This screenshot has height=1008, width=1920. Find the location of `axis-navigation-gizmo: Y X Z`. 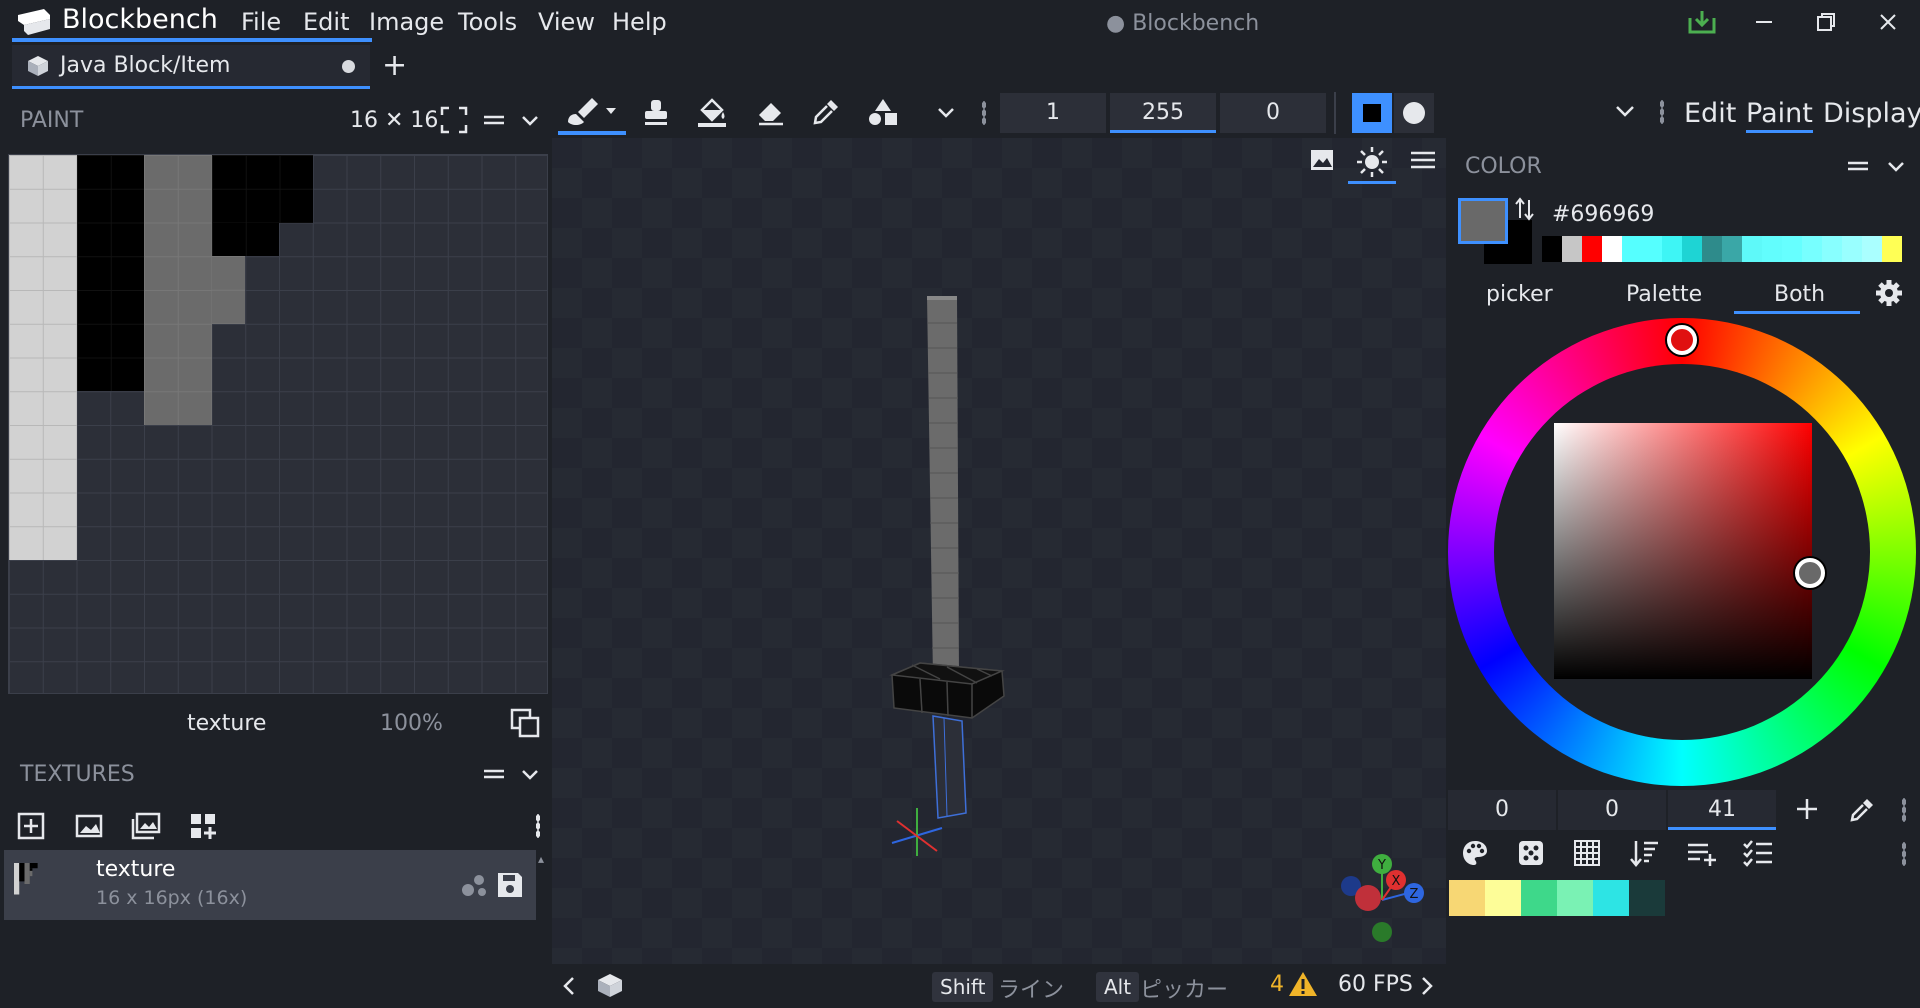

axis-navigation-gizmo: Y X Z is located at coordinates (1382, 900).